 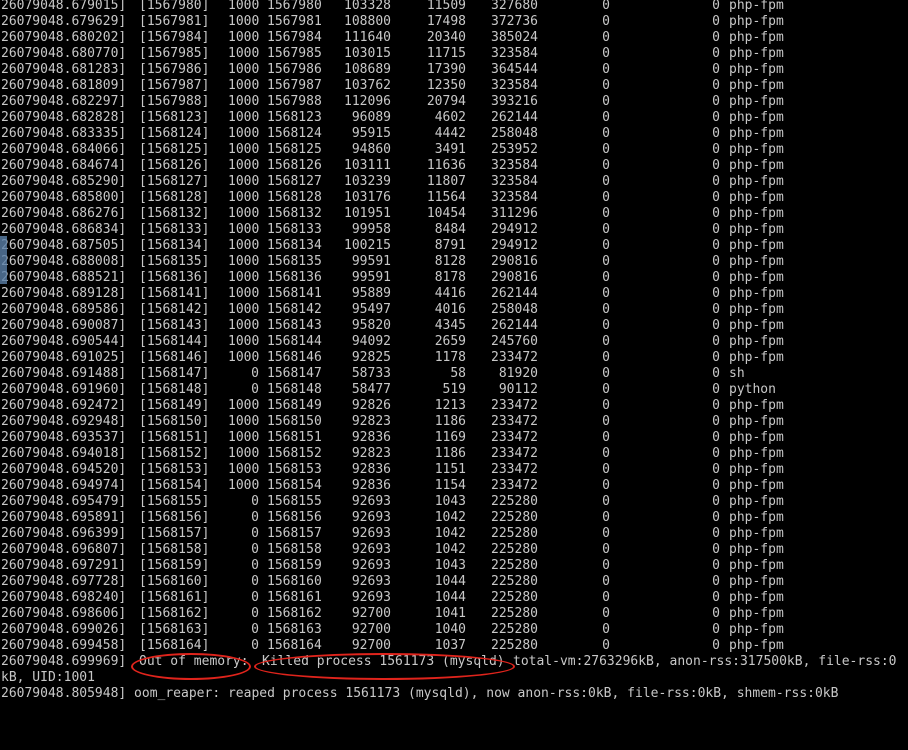 What do you see at coordinates (174, 117) in the screenshot?
I see `cell-pid: [1568123]` at bounding box center [174, 117].